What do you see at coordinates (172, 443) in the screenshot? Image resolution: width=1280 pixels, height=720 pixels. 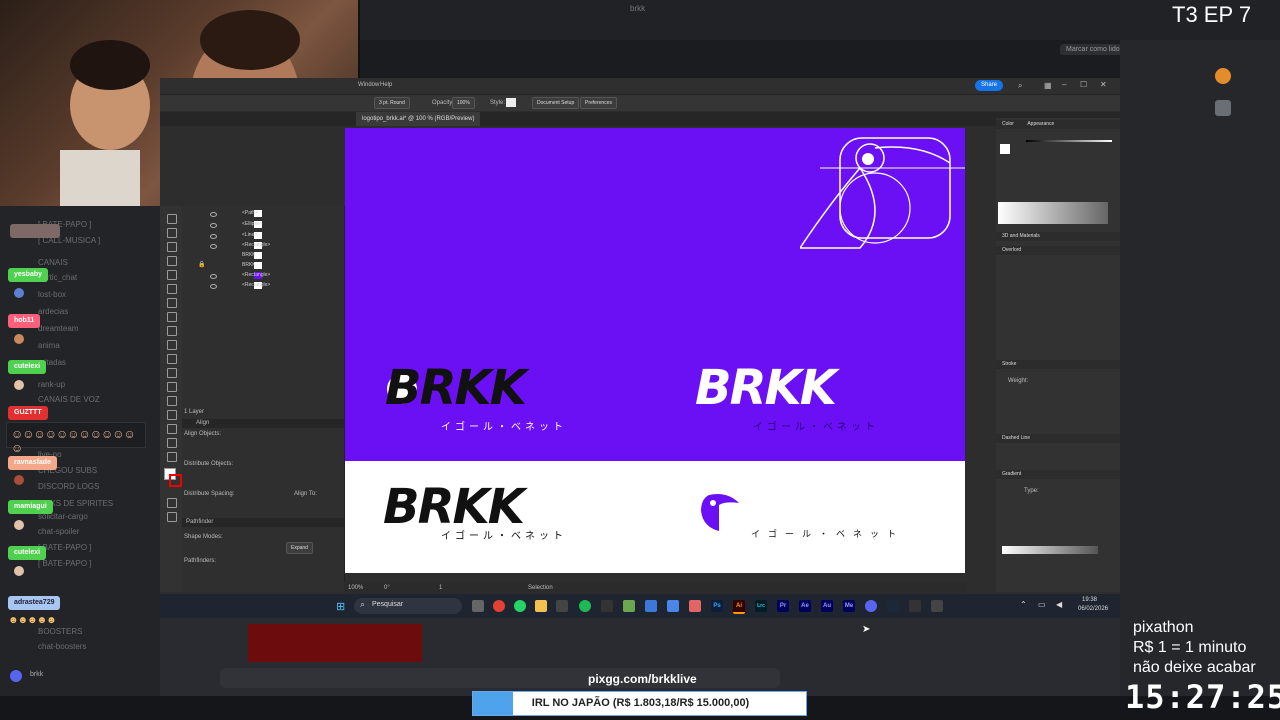 I see `hand-tool-icon` at bounding box center [172, 443].